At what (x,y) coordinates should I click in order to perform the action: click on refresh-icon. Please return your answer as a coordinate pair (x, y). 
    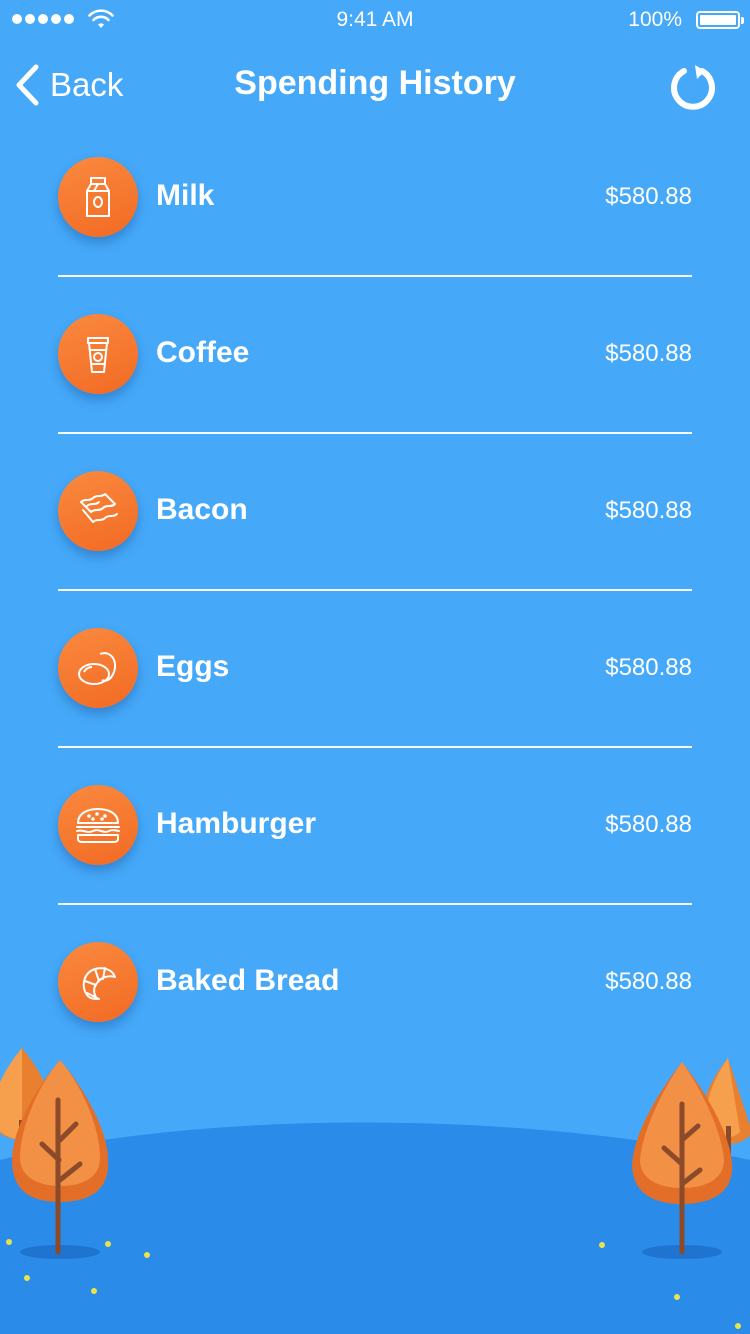
    Looking at the image, I should click on (693, 87).